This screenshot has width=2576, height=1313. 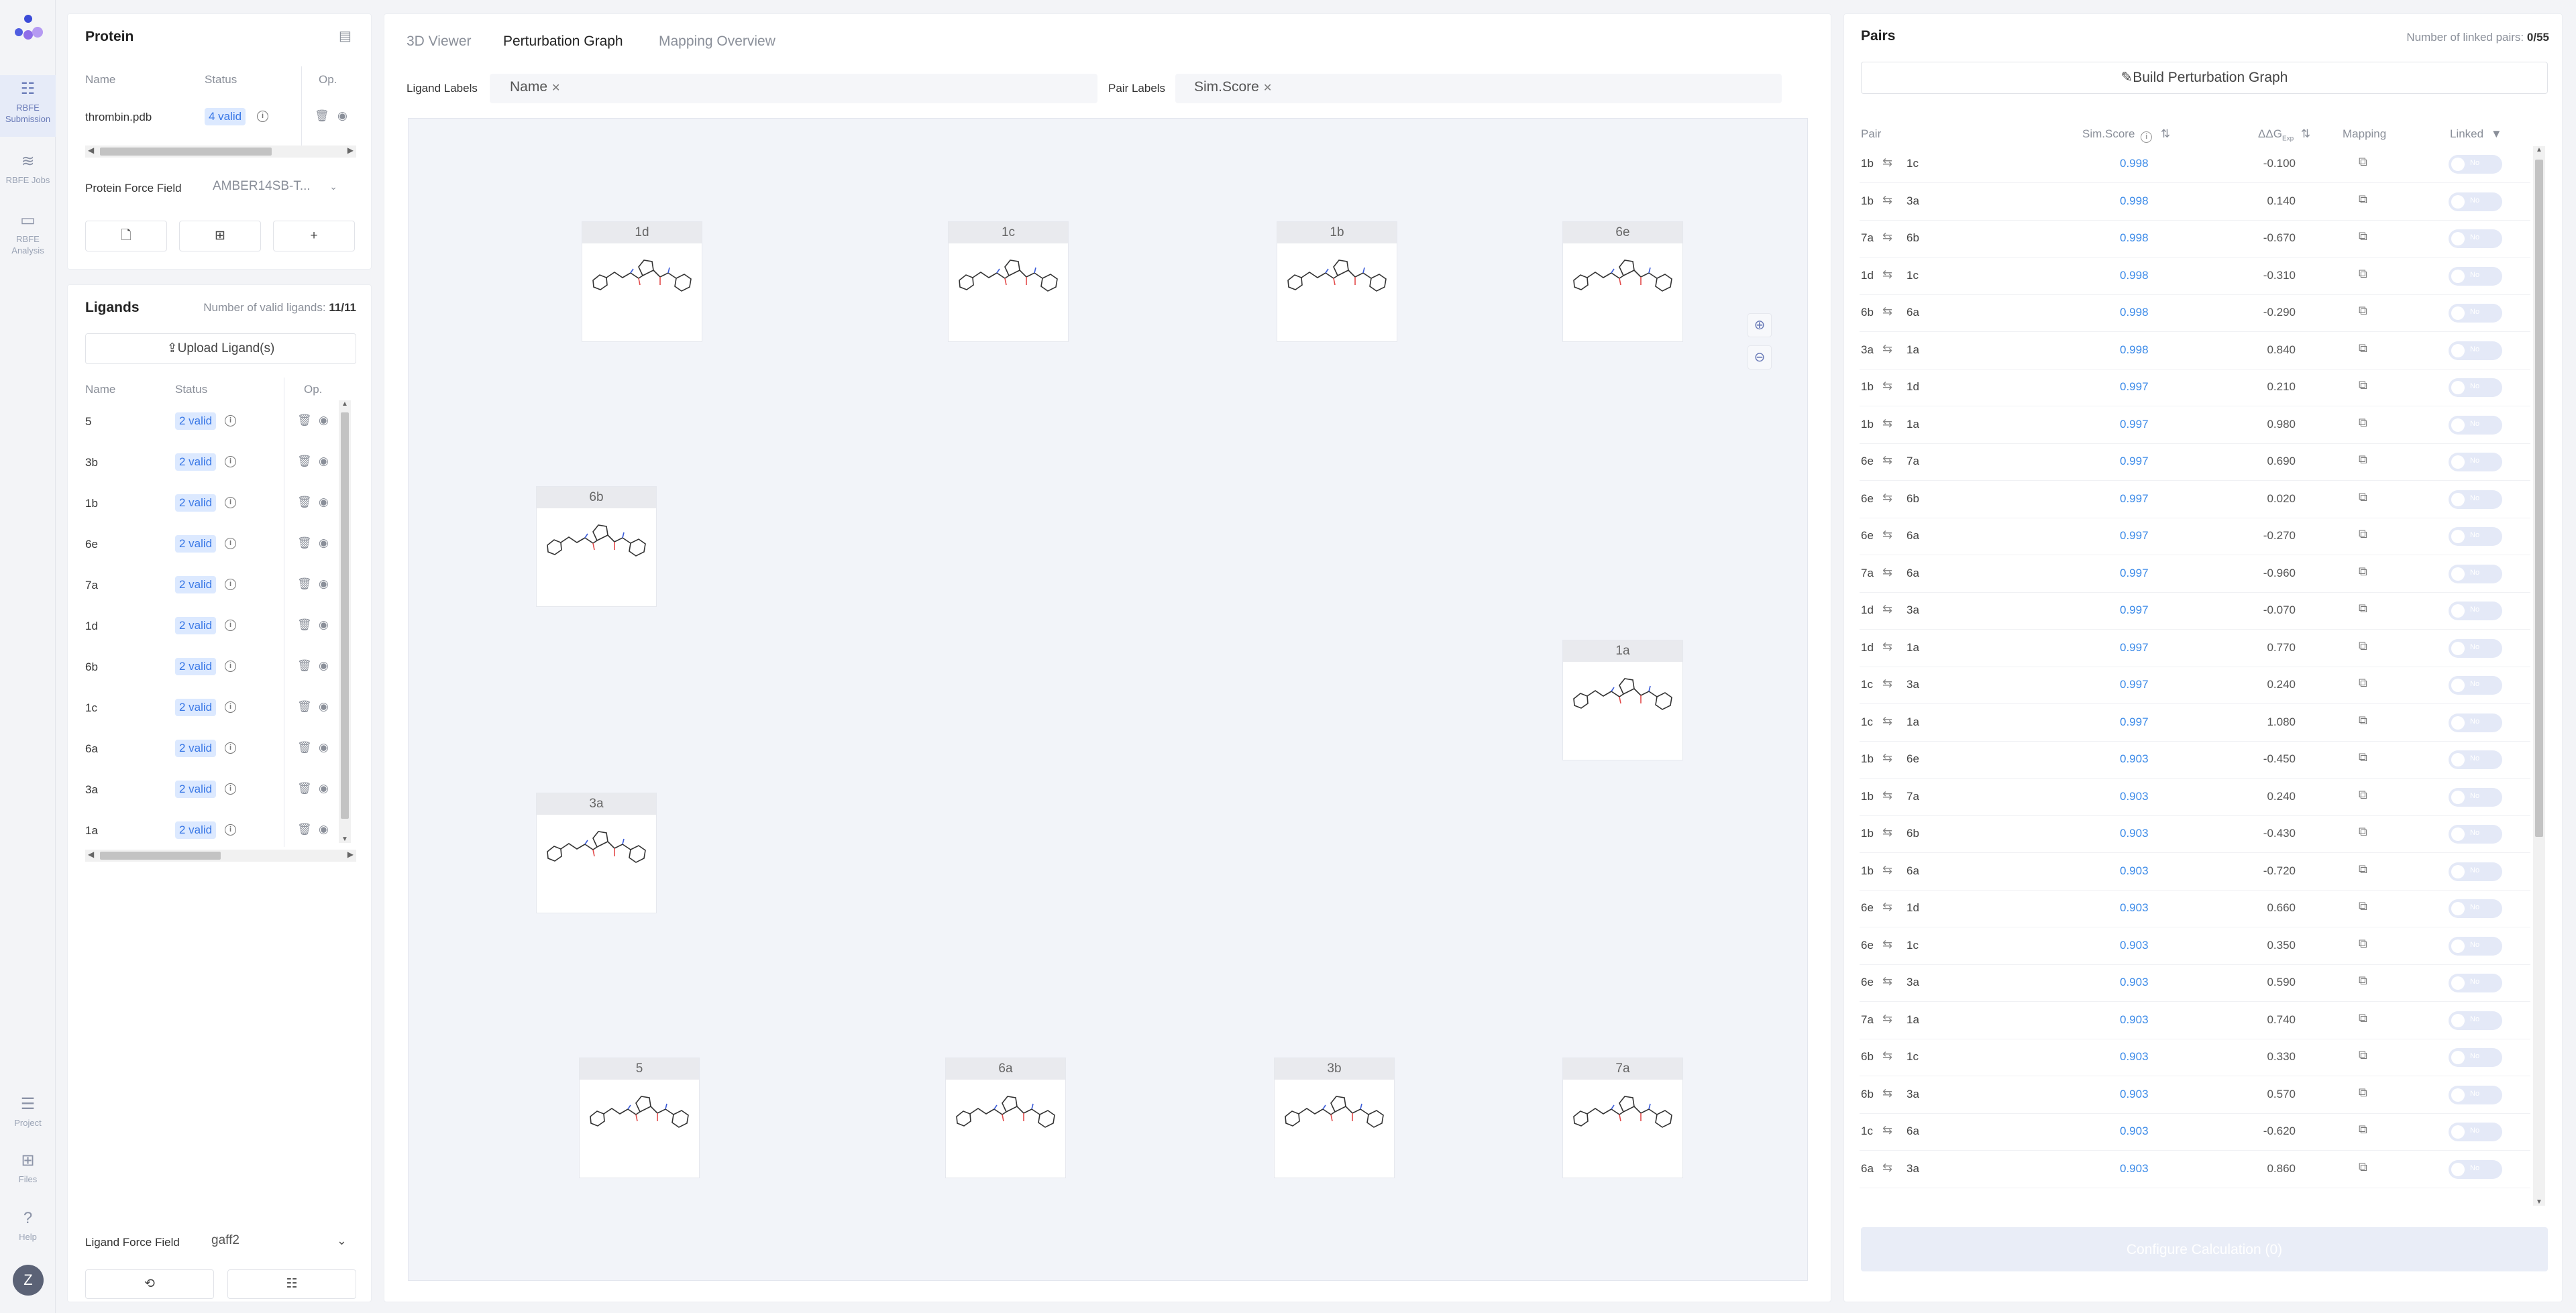 I want to click on ligand-v-scrollbar: ▲ ▼, so click(x=345, y=621).